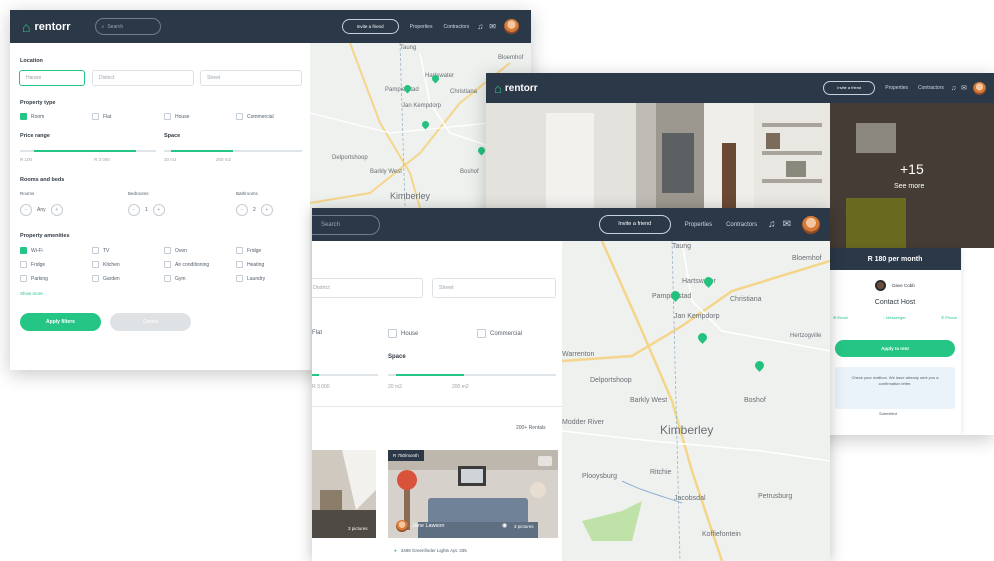 Image resolution: width=994 pixels, height=561 pixels. What do you see at coordinates (34, 278) in the screenshot?
I see `amenity-parking-checkbox: Parking` at bounding box center [34, 278].